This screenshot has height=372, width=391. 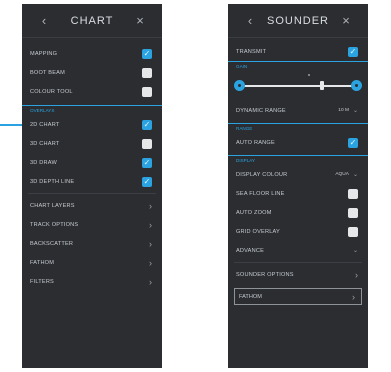 I want to click on toggle-label: 3D DEPTH LINE, so click(x=52, y=181).